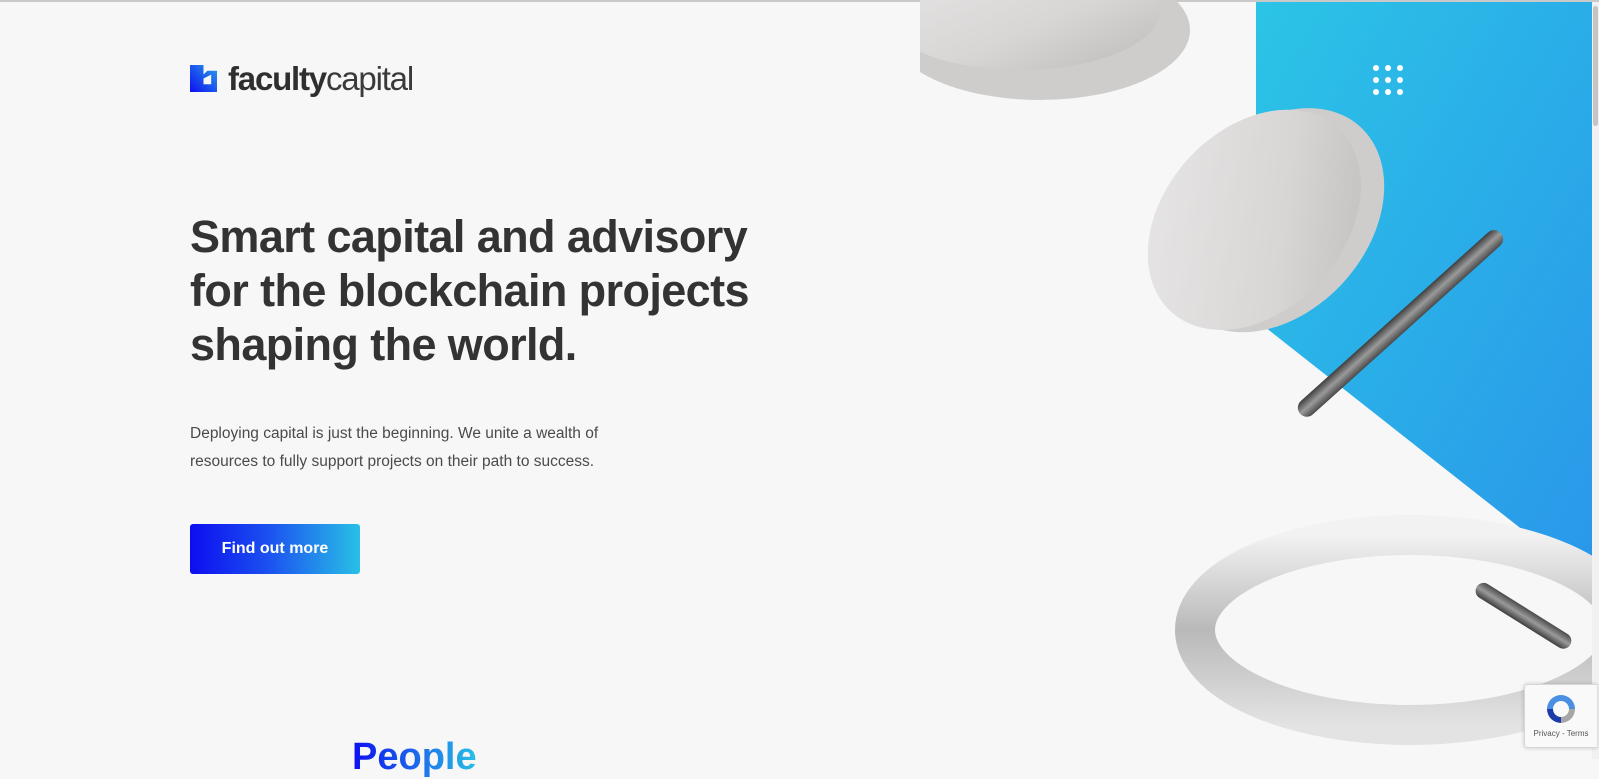  What do you see at coordinates (203, 78) in the screenshot?
I see `faculty-capital-logo-icon` at bounding box center [203, 78].